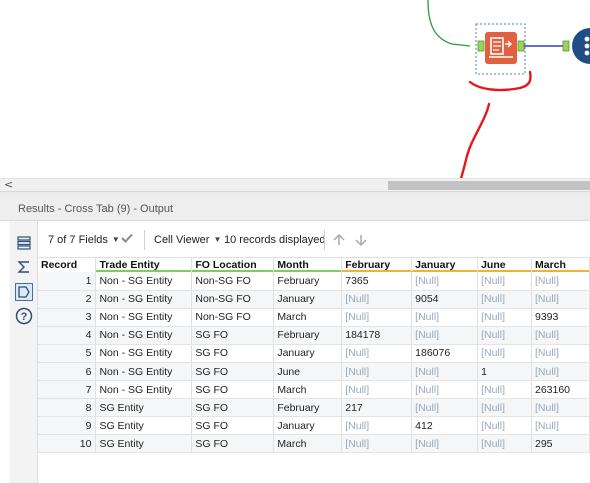 Image resolution: width=590 pixels, height=483 pixels. Describe the element at coordinates (67, 390) in the screenshot. I see `record-number-cell: 7` at that location.